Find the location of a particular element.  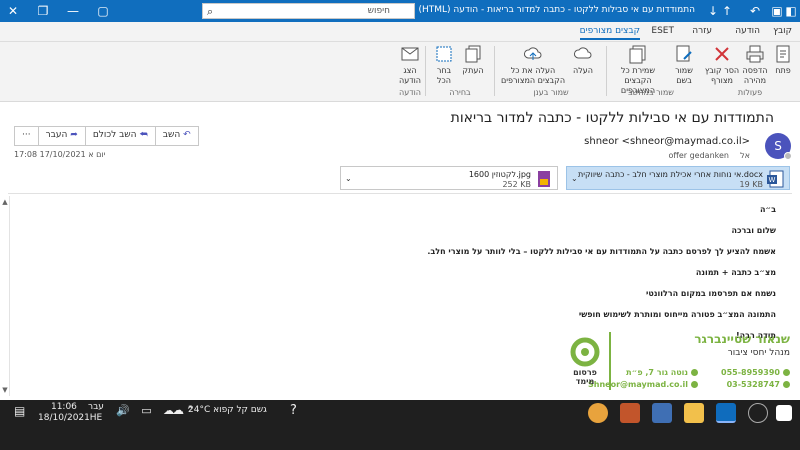

help-icon: ? is located at coordinates (293, 410).